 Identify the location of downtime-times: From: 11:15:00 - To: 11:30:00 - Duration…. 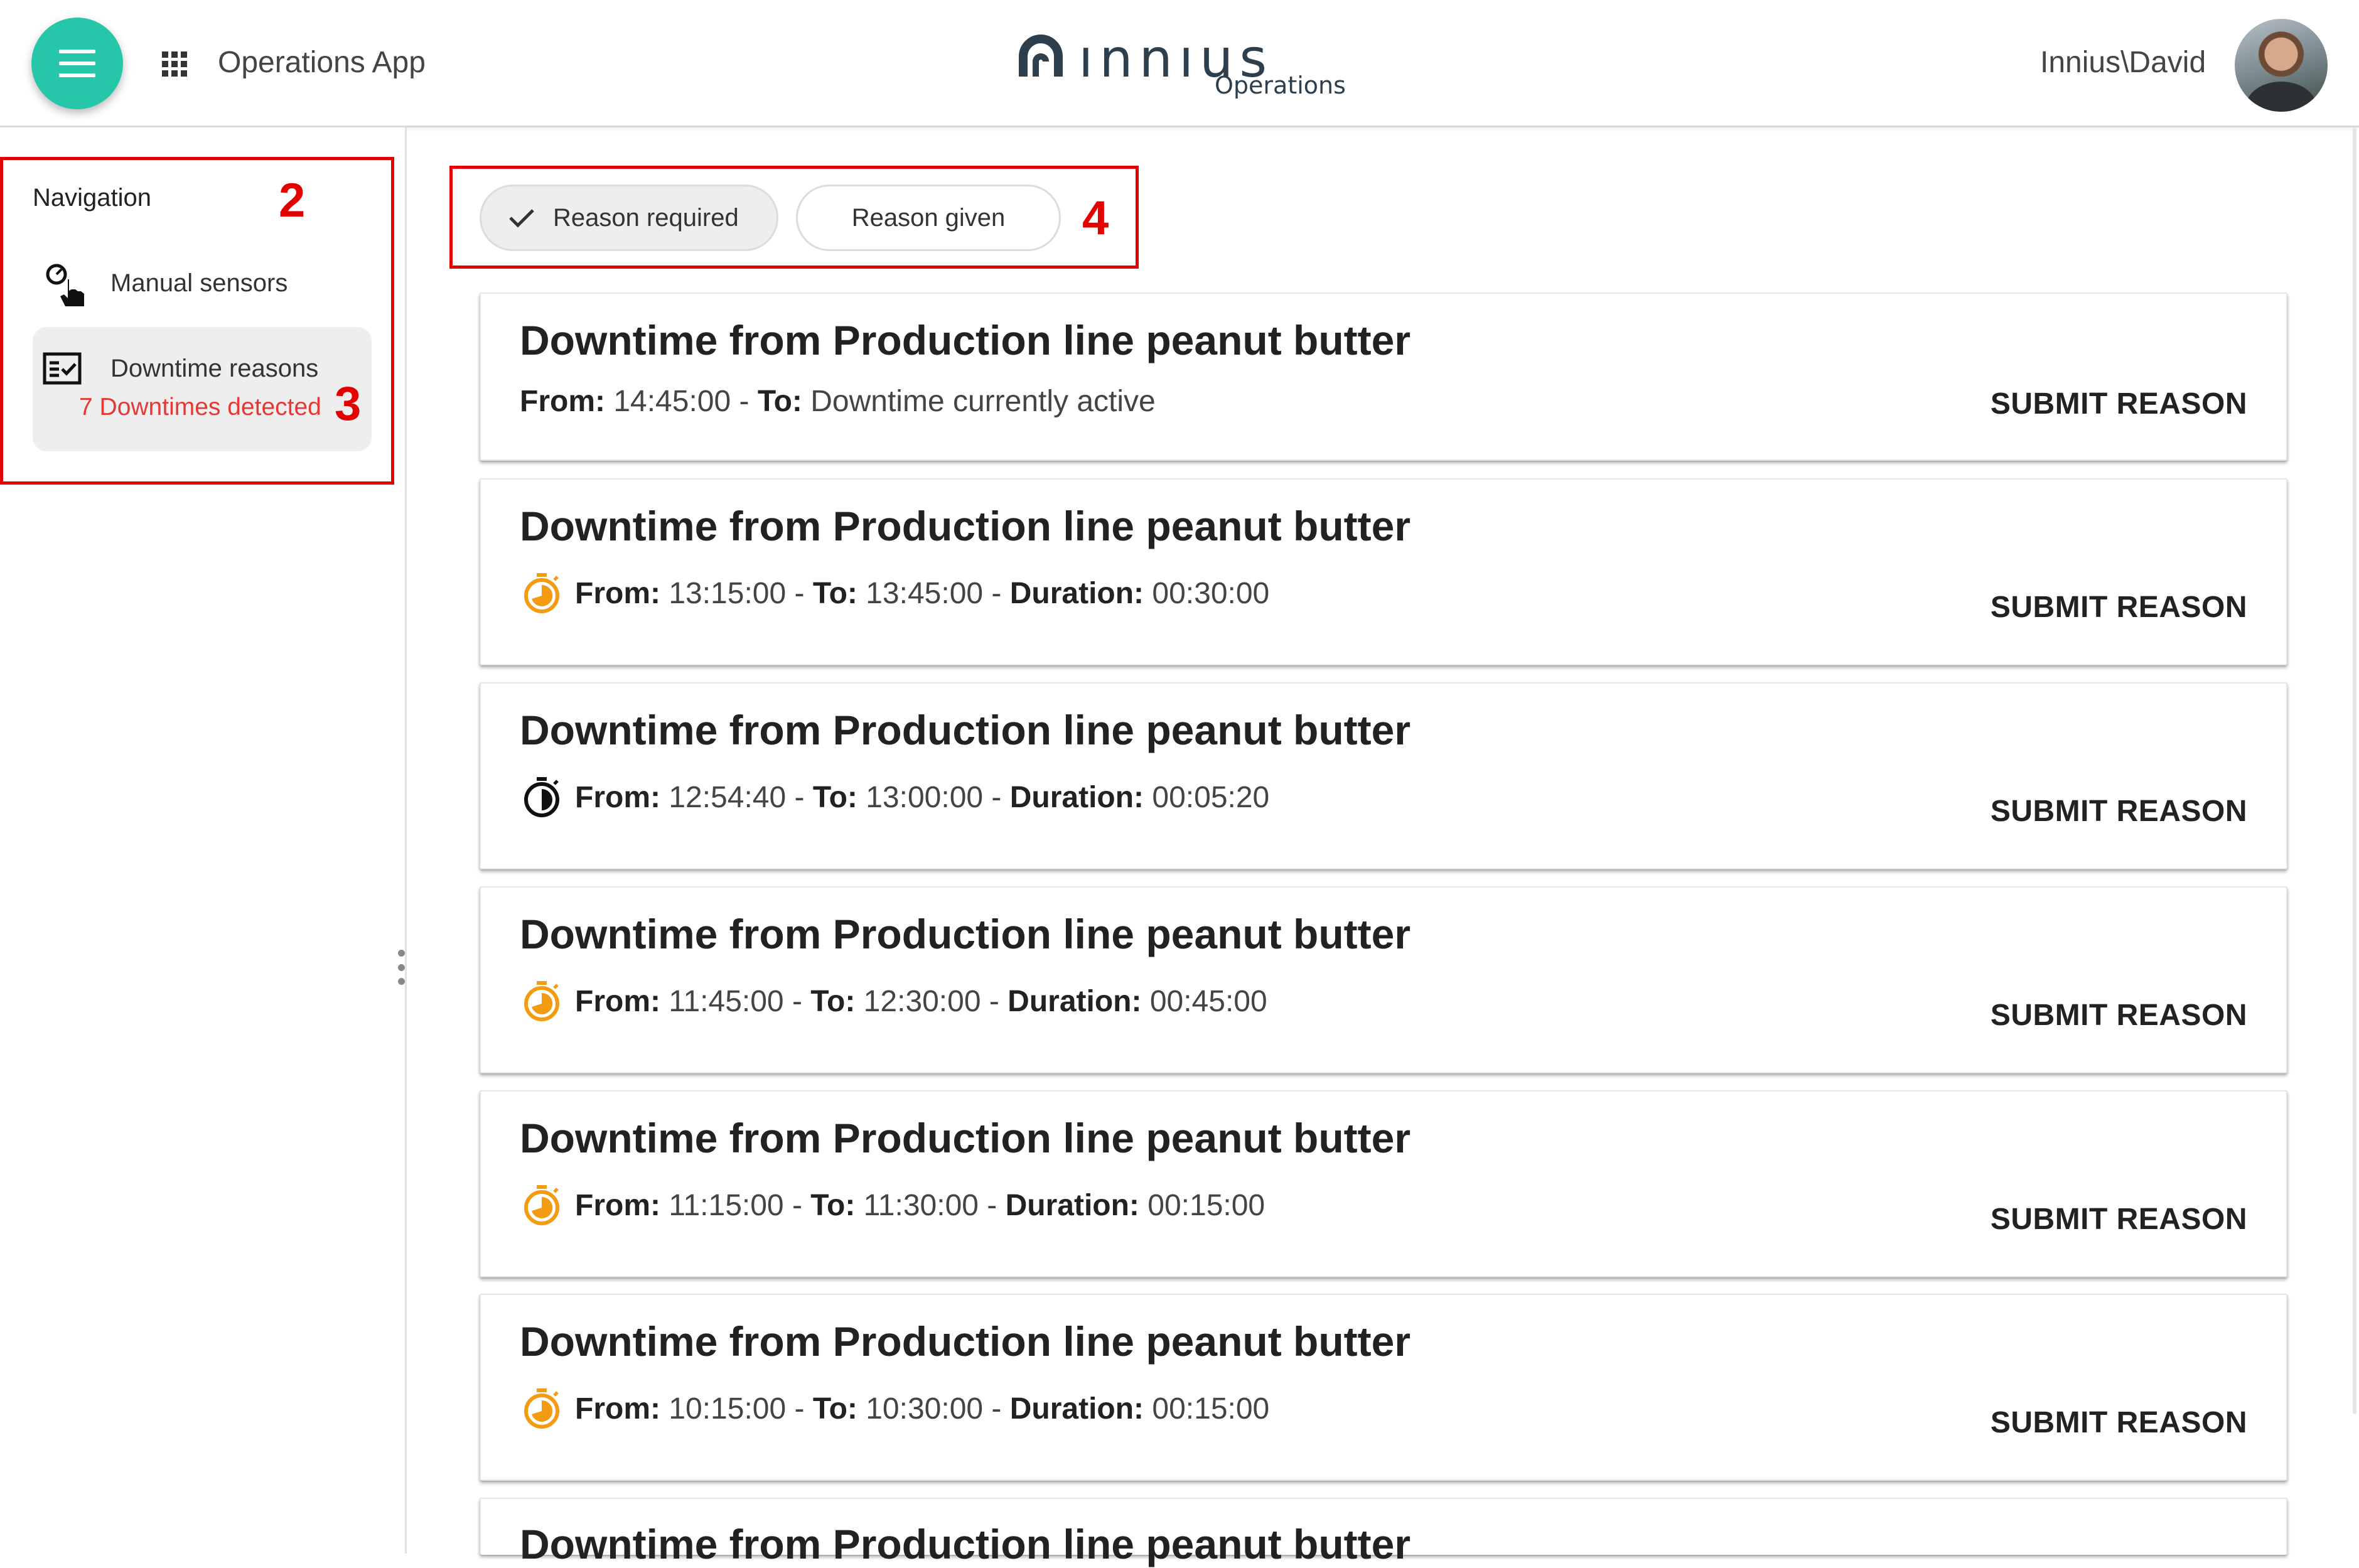
(893, 1205).